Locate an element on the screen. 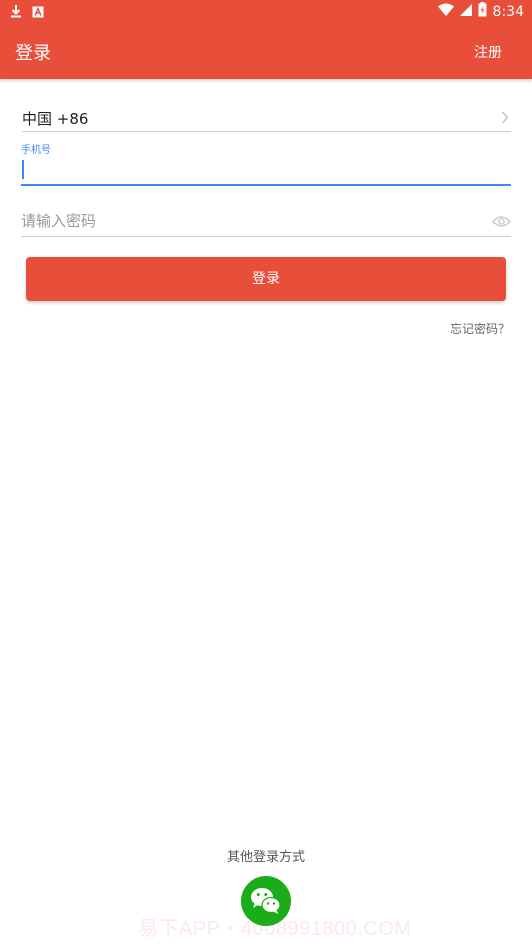 Image resolution: width=532 pixels, height=946 pixels. login-button: 登录 is located at coordinates (266, 279).